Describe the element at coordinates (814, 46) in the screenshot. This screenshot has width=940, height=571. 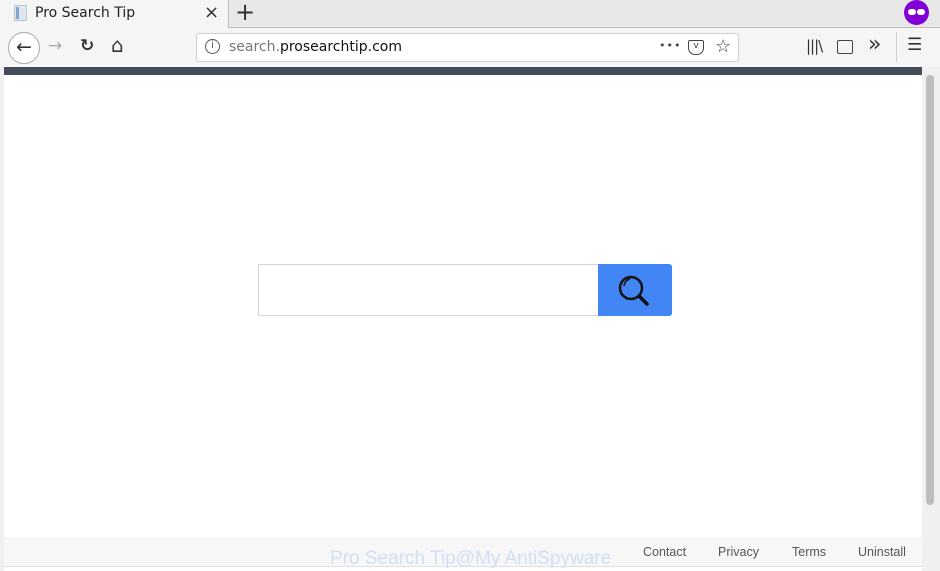
I see `library-icon: |||\` at that location.